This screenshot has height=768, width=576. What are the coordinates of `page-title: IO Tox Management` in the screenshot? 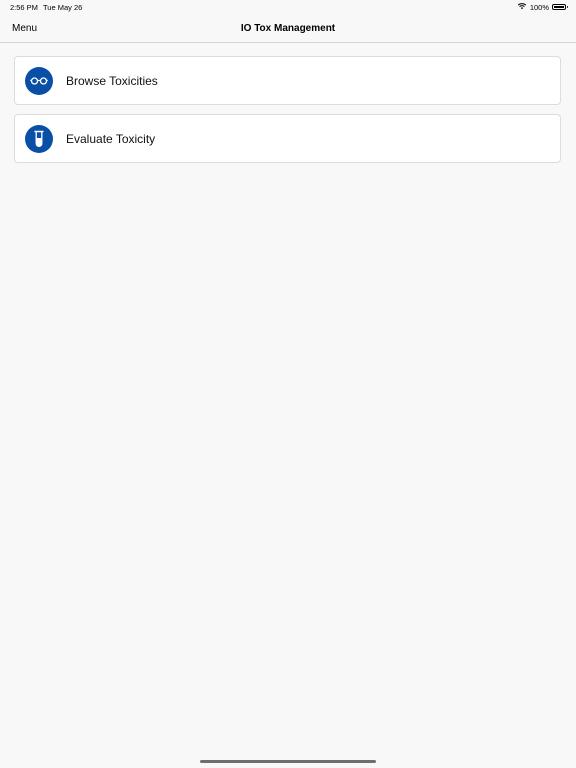 It's located at (288, 28).